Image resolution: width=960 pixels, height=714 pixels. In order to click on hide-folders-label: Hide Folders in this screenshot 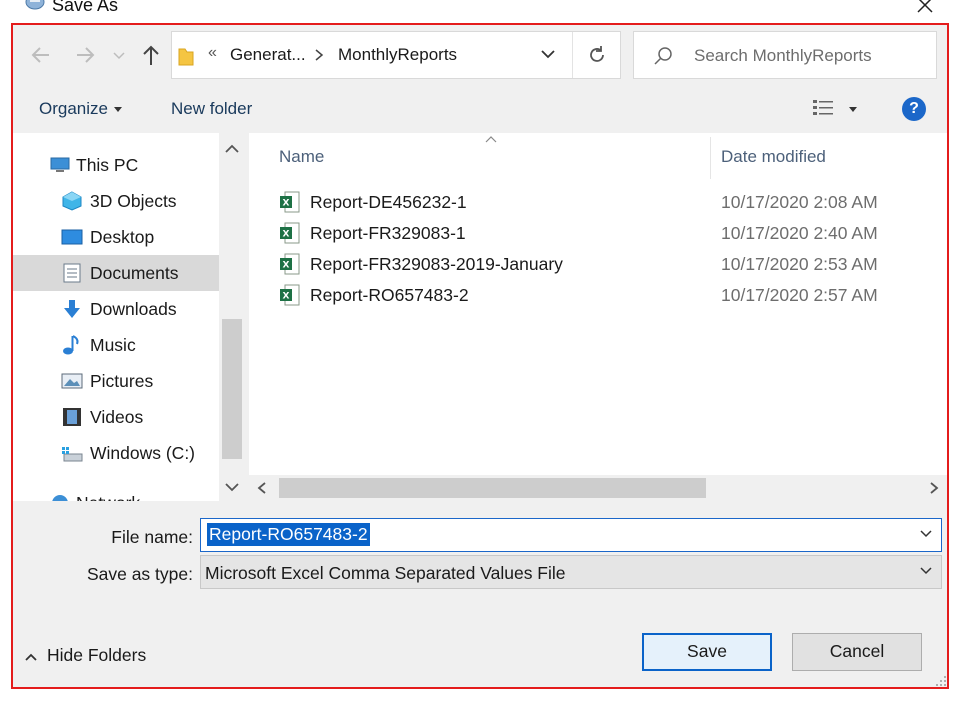, I will do `click(97, 655)`.